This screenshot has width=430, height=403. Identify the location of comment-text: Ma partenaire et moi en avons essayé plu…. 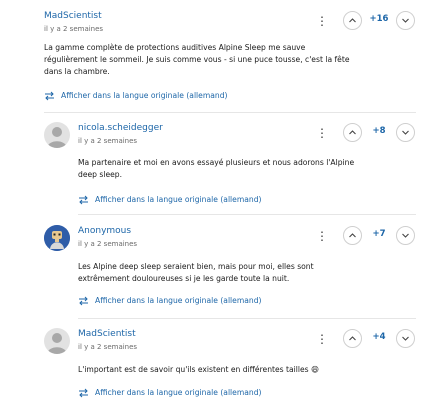
(216, 169).